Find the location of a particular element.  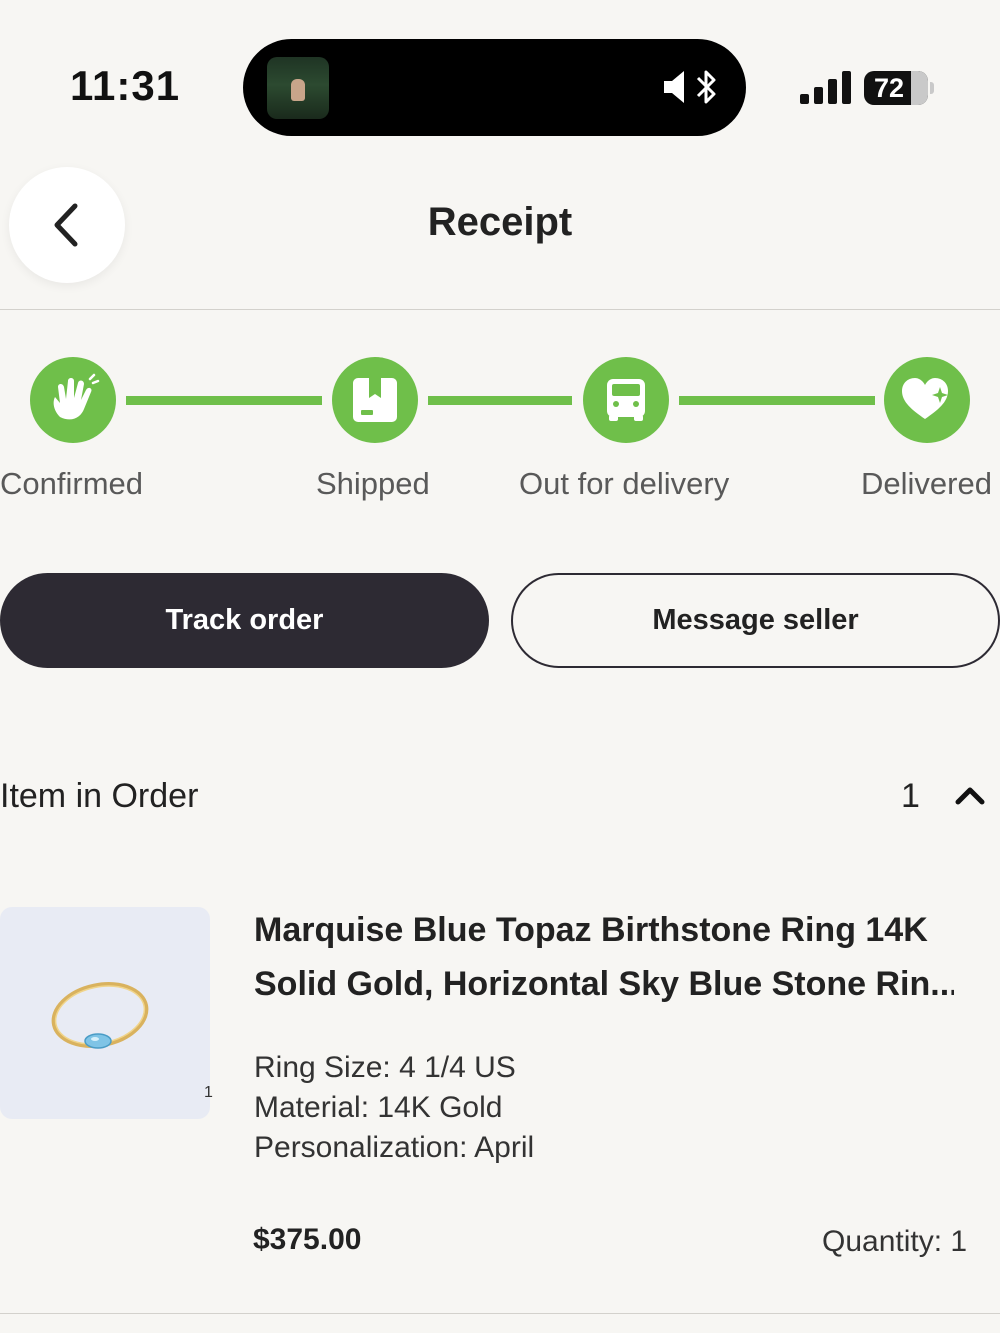

status-time: 11:31 is located at coordinates (125, 85).